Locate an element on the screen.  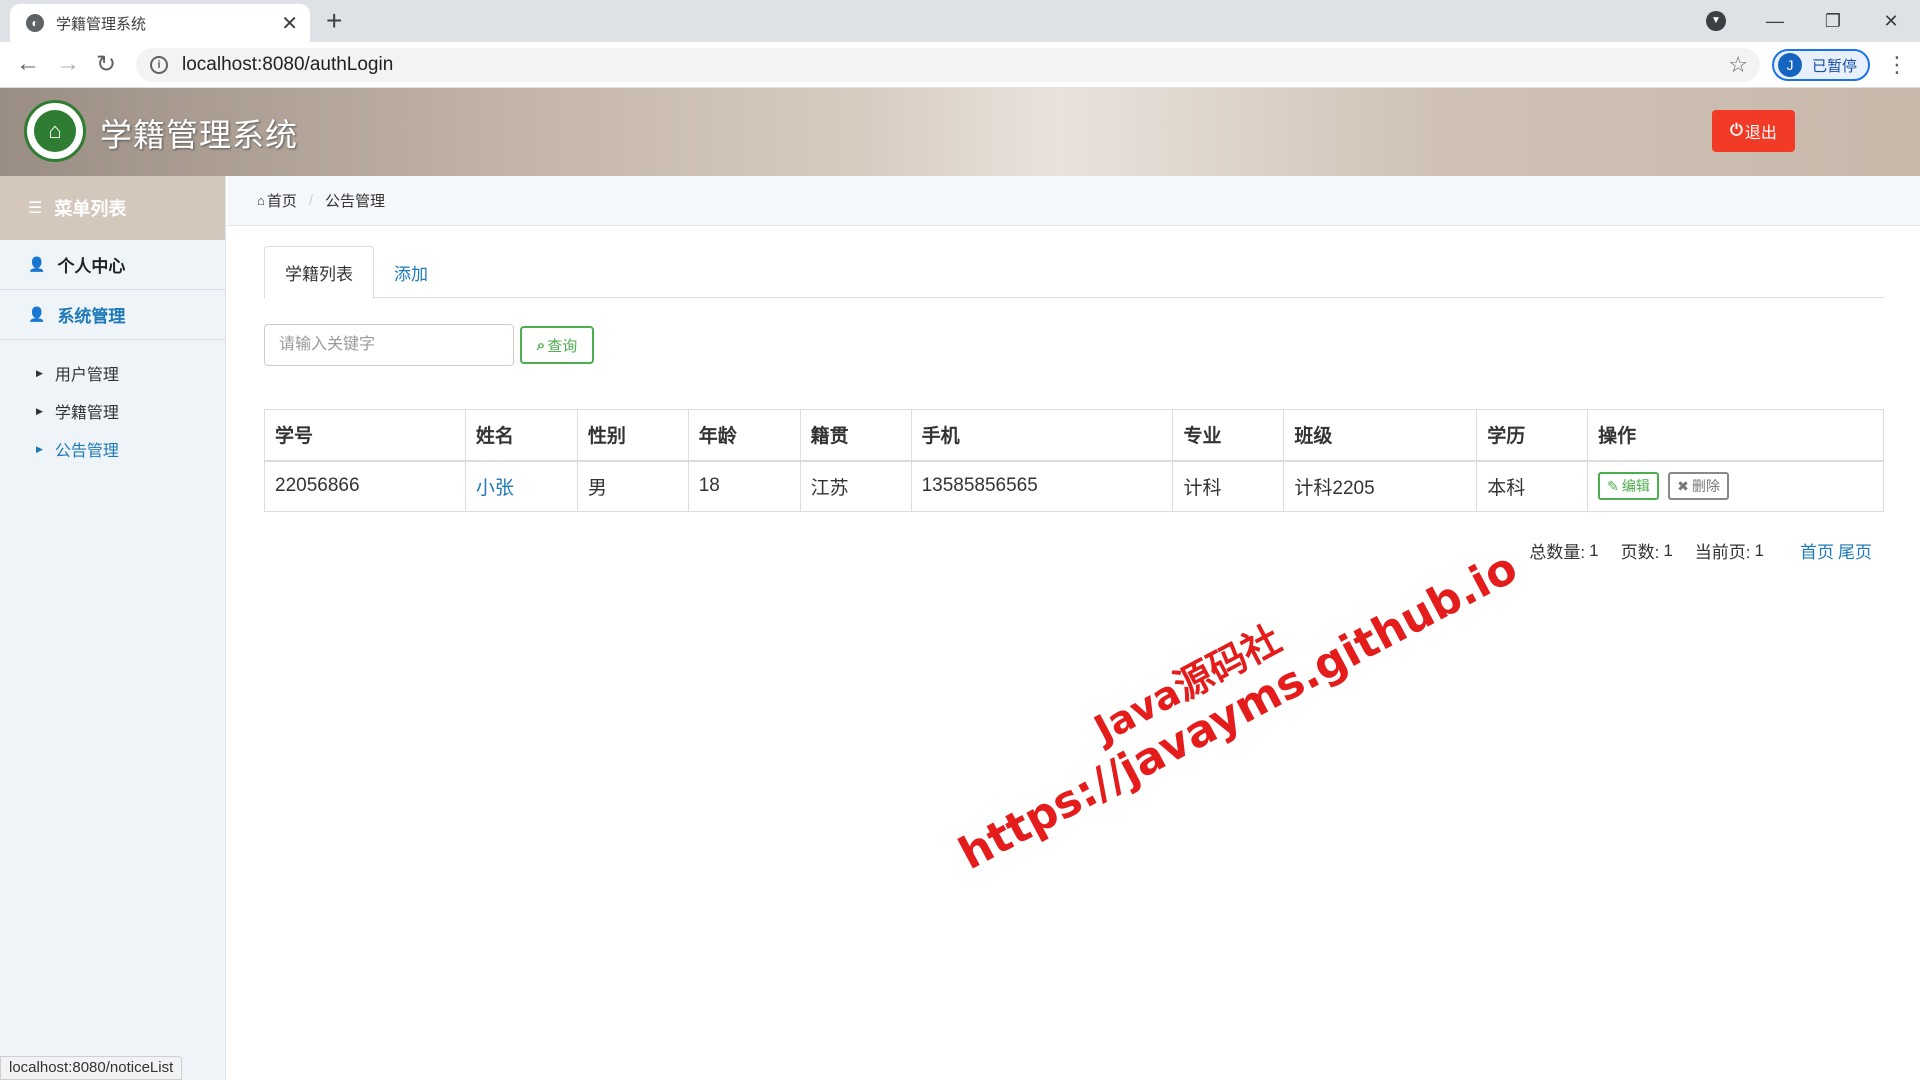
sidebar-item-users: ▶ 用户管理 is located at coordinates (112, 373).